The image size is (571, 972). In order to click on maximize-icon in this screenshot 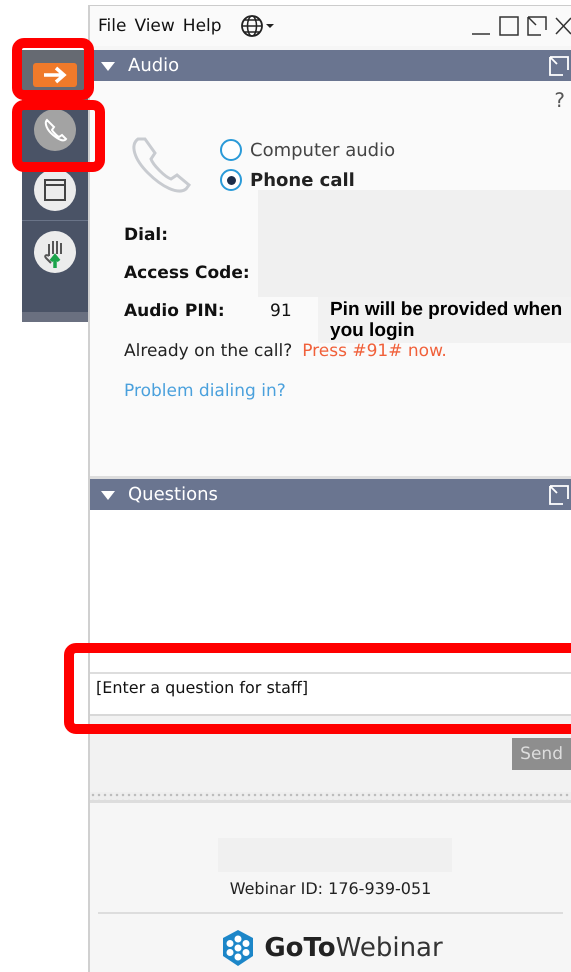, I will do `click(509, 26)`.